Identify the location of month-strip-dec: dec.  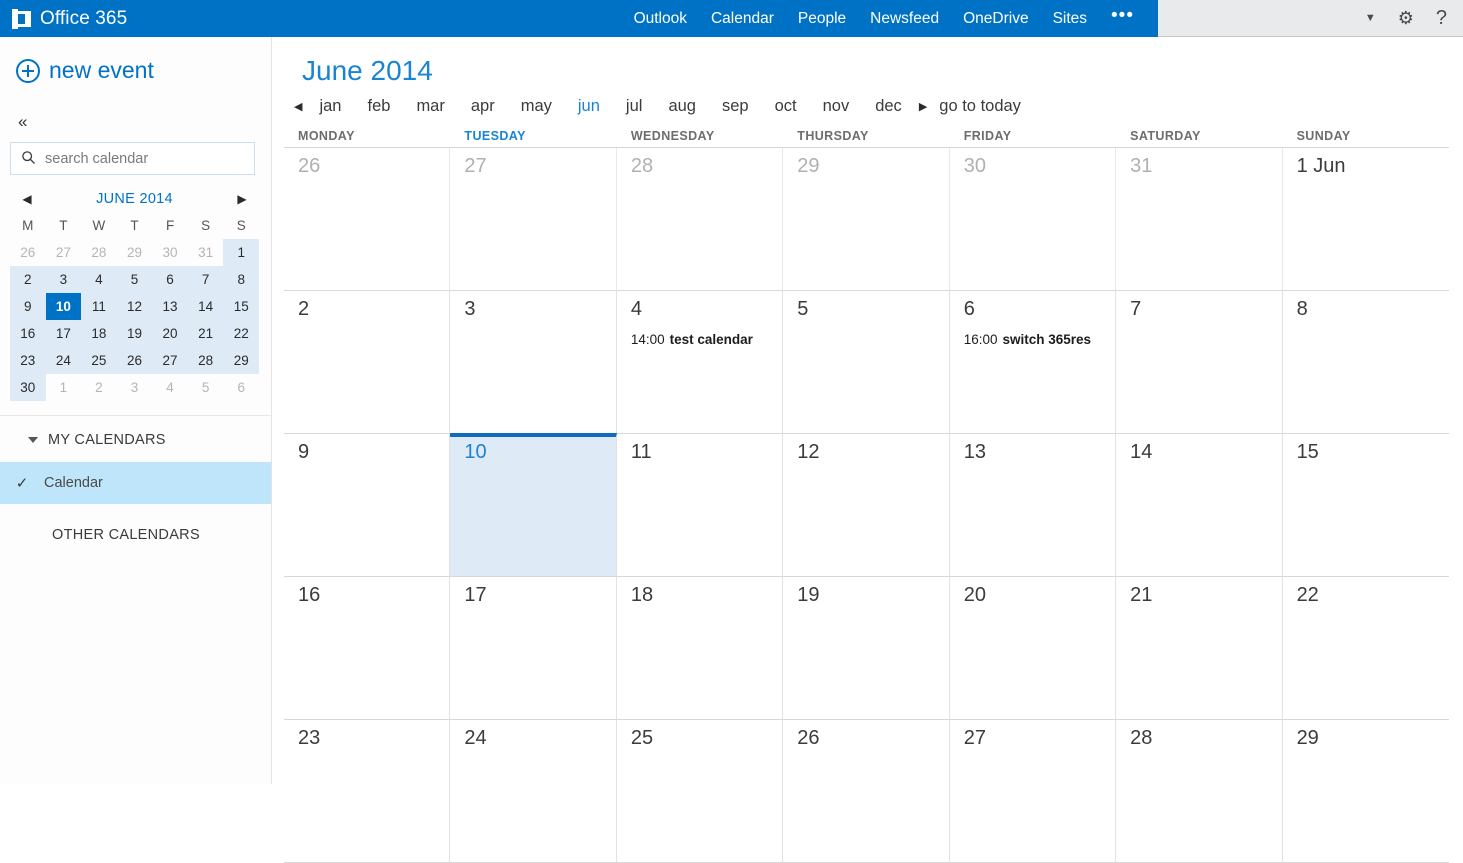
(888, 106).